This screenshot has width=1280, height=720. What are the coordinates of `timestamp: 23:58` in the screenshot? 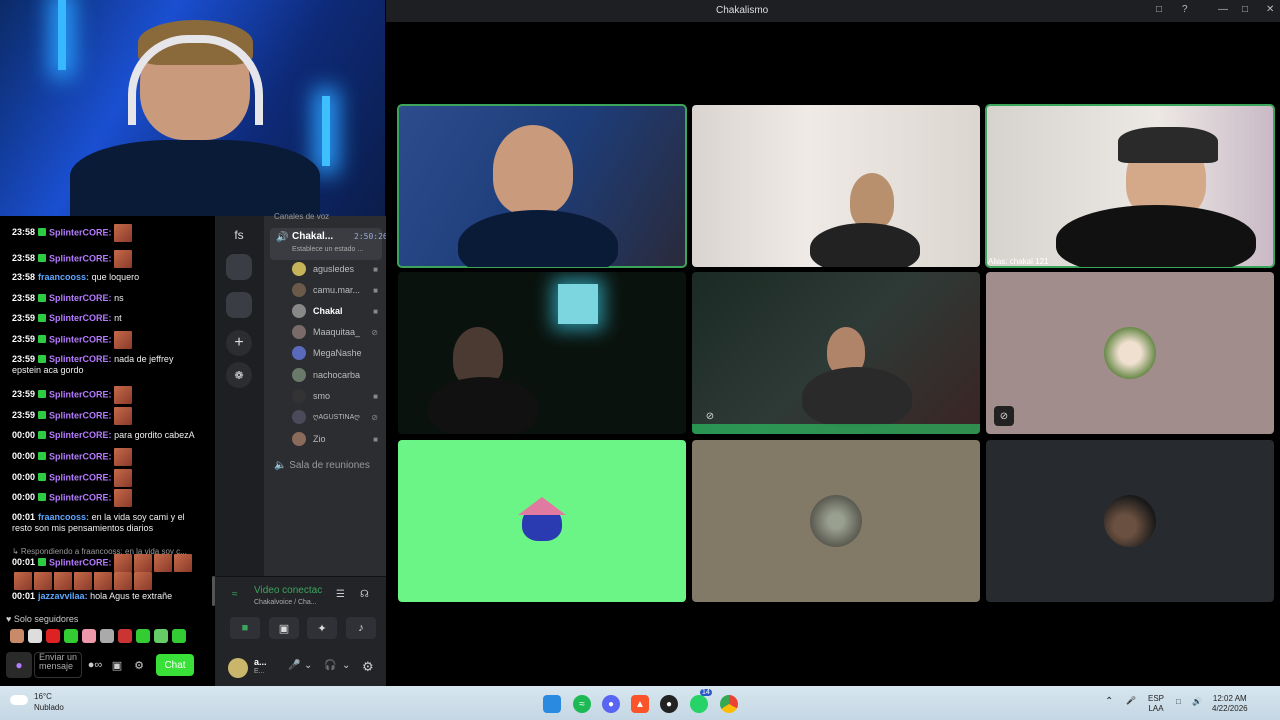 It's located at (24, 298).